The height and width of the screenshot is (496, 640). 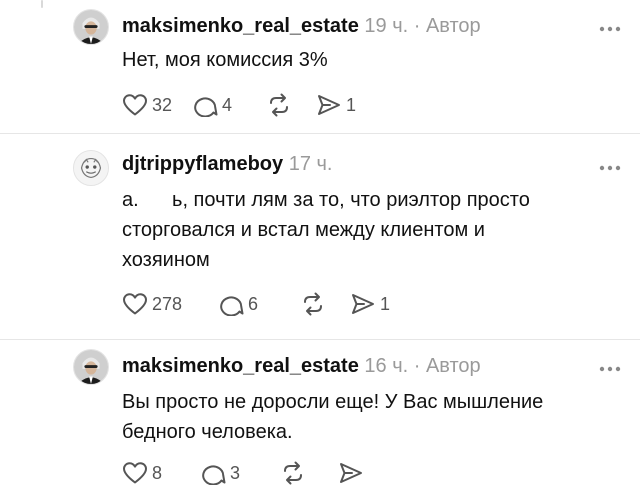 I want to click on post-header: maksimenko_real_estate 19 ч. · Автор, so click(x=301, y=26).